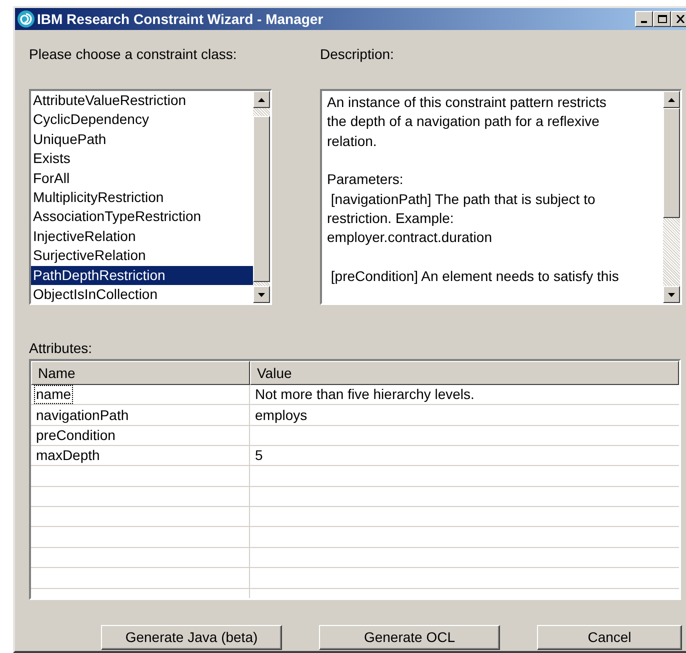 The width and height of the screenshot is (686, 653). What do you see at coordinates (180, 19) in the screenshot?
I see `window-title: IBM Research Constraint Wizard - Manager` at bounding box center [180, 19].